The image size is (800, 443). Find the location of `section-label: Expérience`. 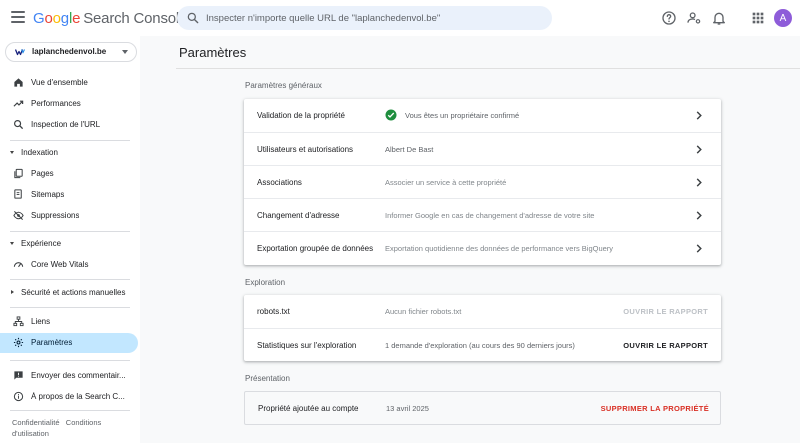

section-label: Expérience is located at coordinates (41, 243).